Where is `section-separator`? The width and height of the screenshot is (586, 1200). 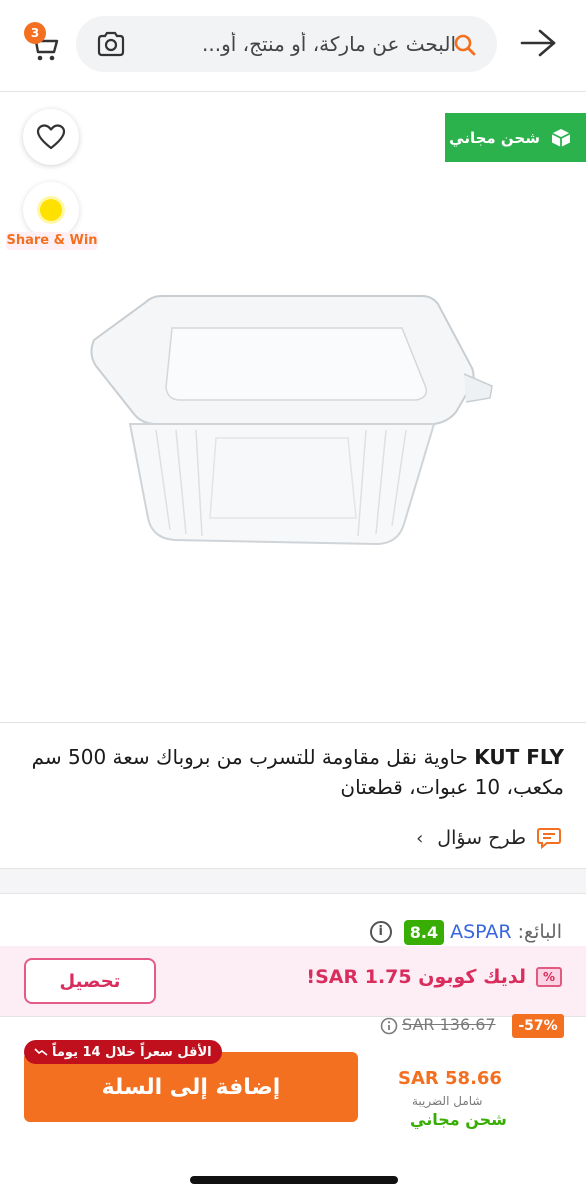 section-separator is located at coordinates (293, 881).